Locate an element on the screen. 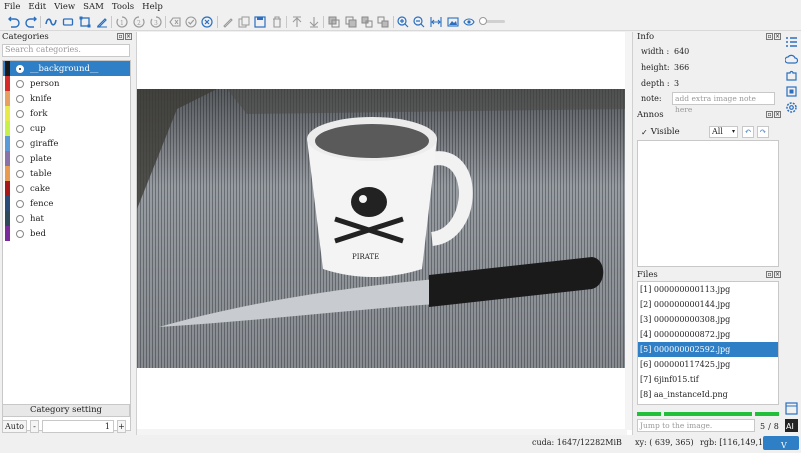 The height and width of the screenshot is (453, 801). refresh-icon: 3 is located at coordinates (156, 22).